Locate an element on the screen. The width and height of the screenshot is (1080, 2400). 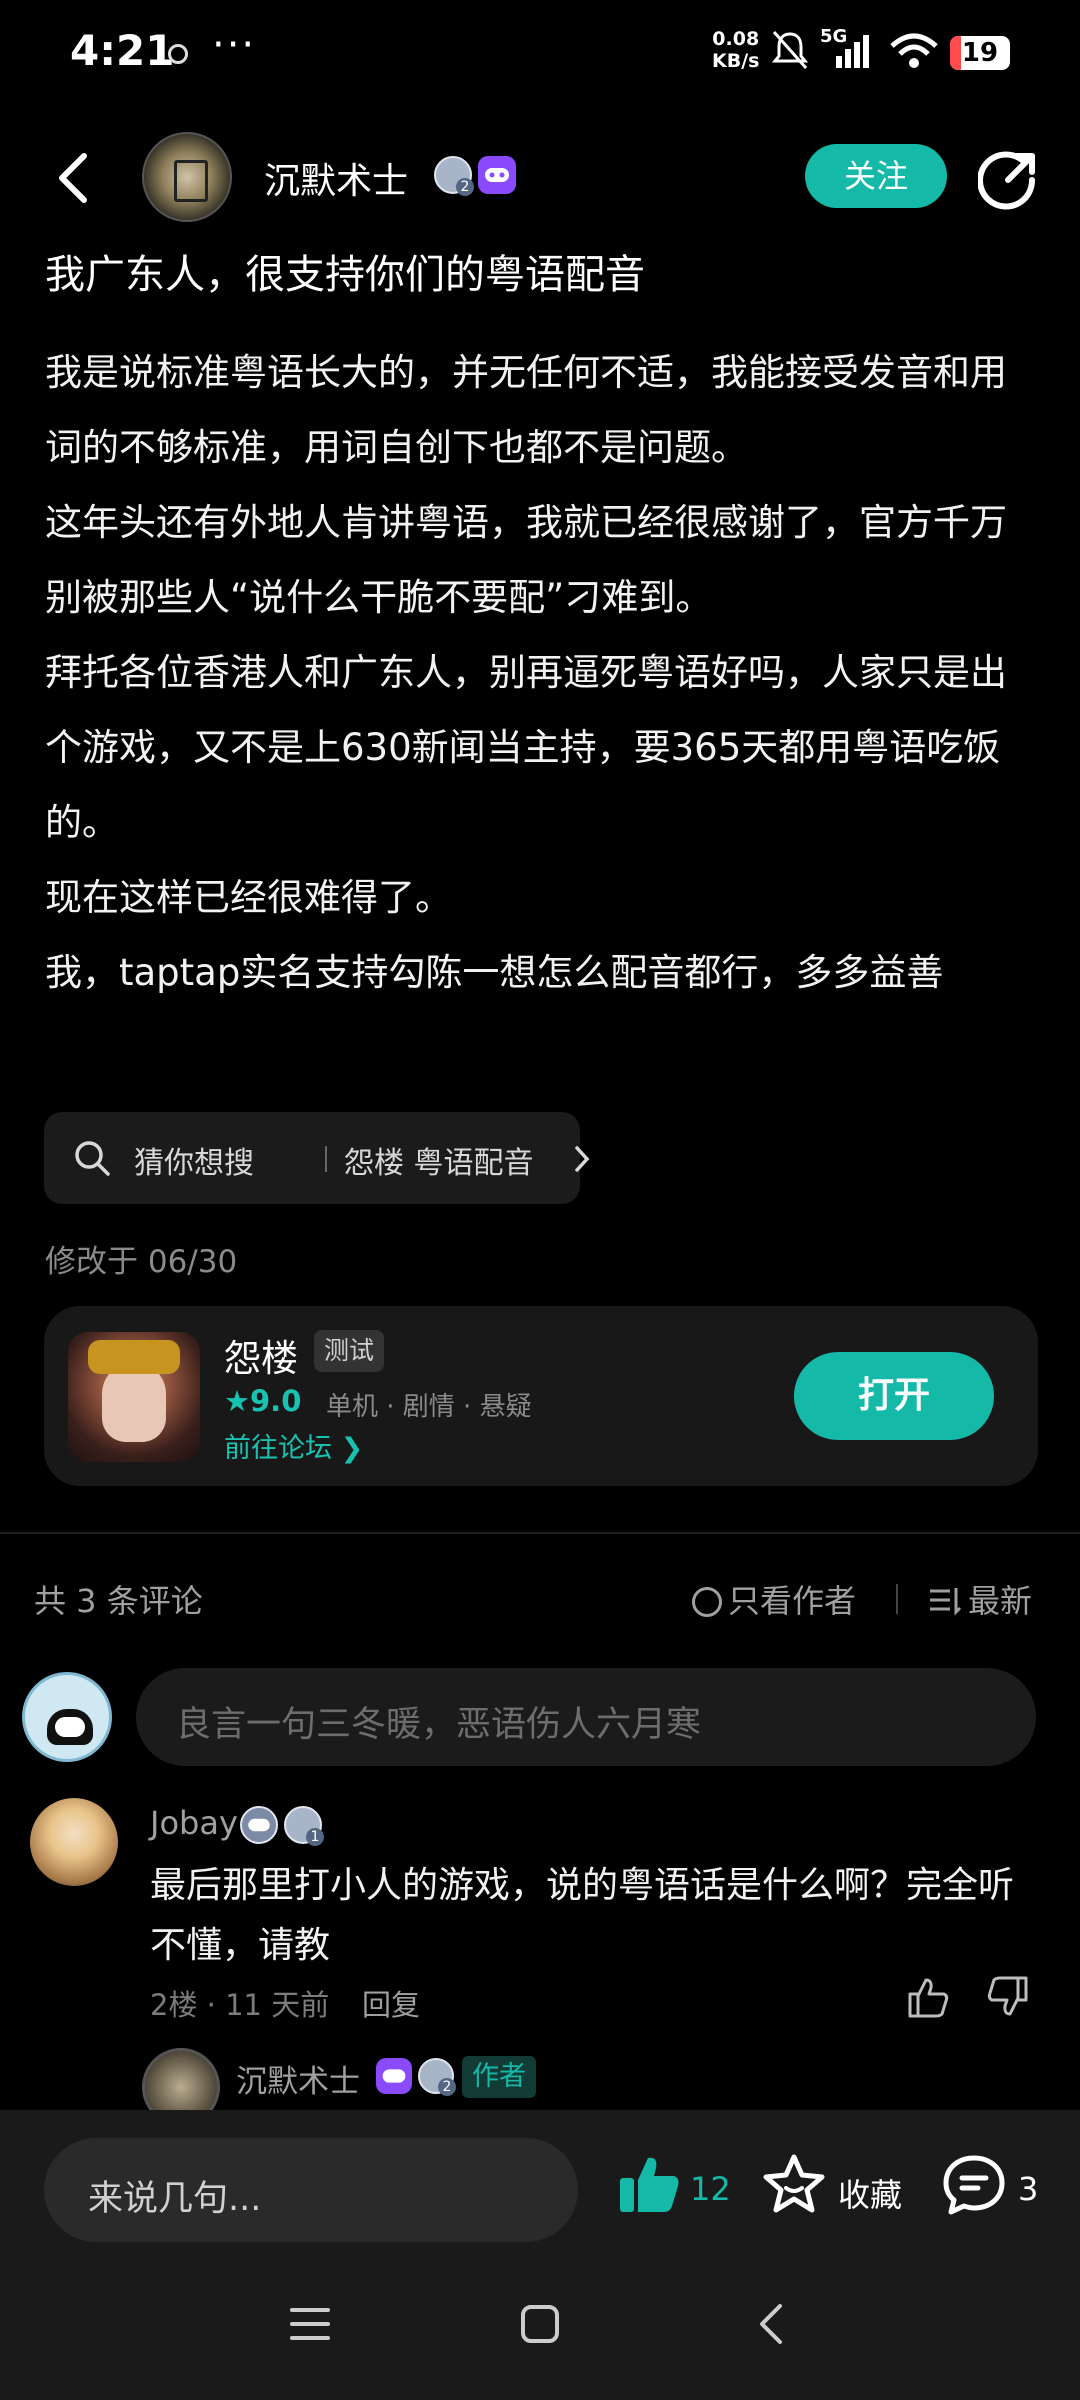
wifi-icon is located at coordinates (914, 50).